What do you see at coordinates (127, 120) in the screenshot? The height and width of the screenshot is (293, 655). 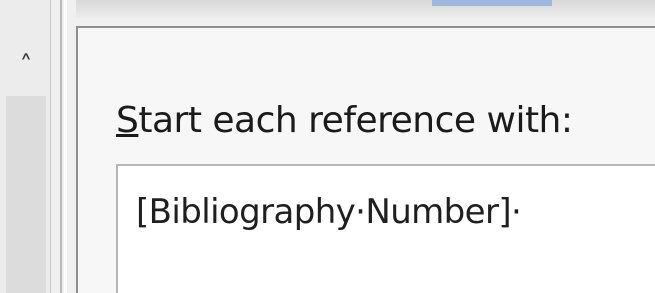 I see `accelerator-key: S` at bounding box center [127, 120].